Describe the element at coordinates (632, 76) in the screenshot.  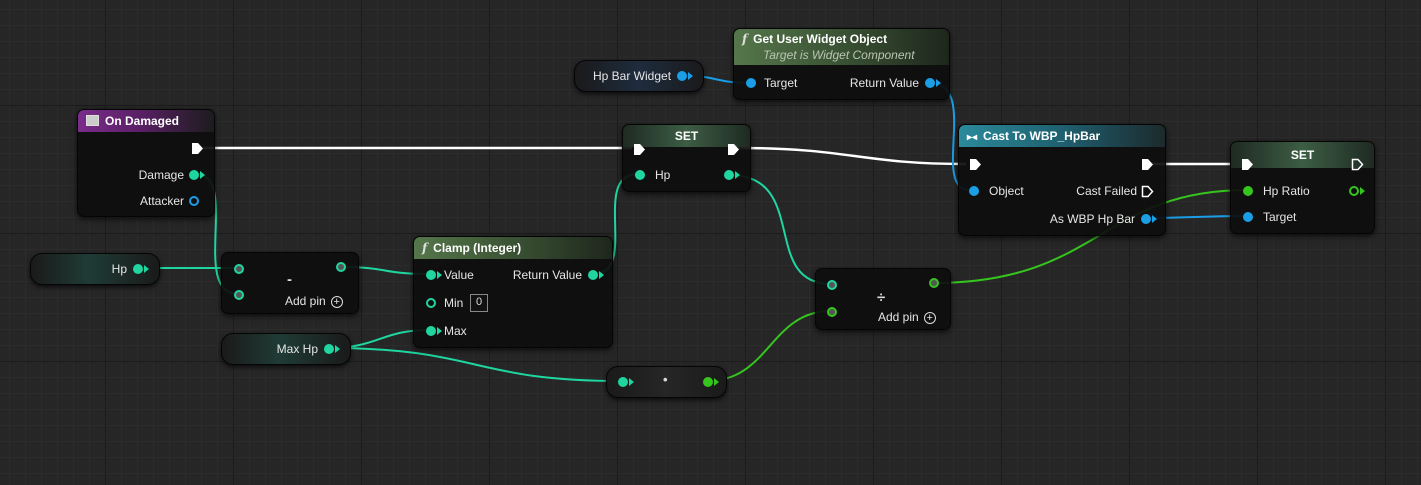
I see `hp-bar-widget-label: Hp Bar Widget` at that location.